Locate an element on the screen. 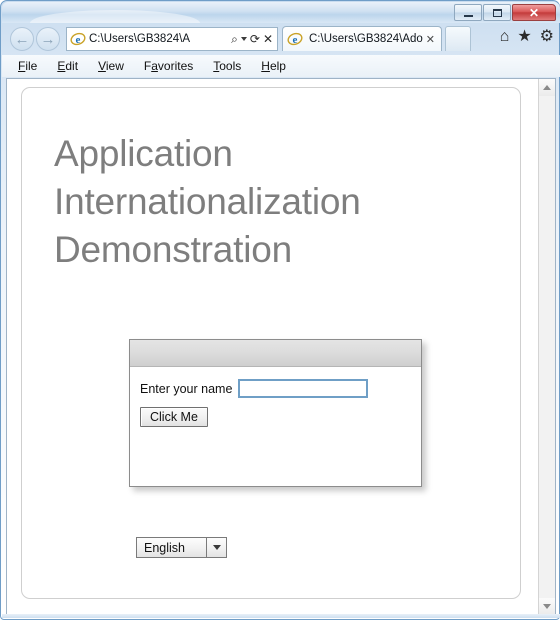 The width and height of the screenshot is (560, 620). favorites-star-icon: ★ is located at coordinates (524, 37).